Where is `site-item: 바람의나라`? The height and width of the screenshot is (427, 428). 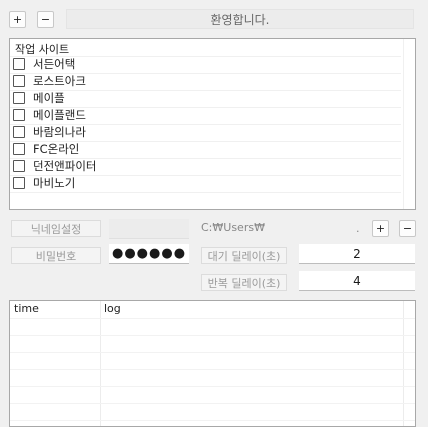
site-item: 바람의나라 is located at coordinates (203, 132).